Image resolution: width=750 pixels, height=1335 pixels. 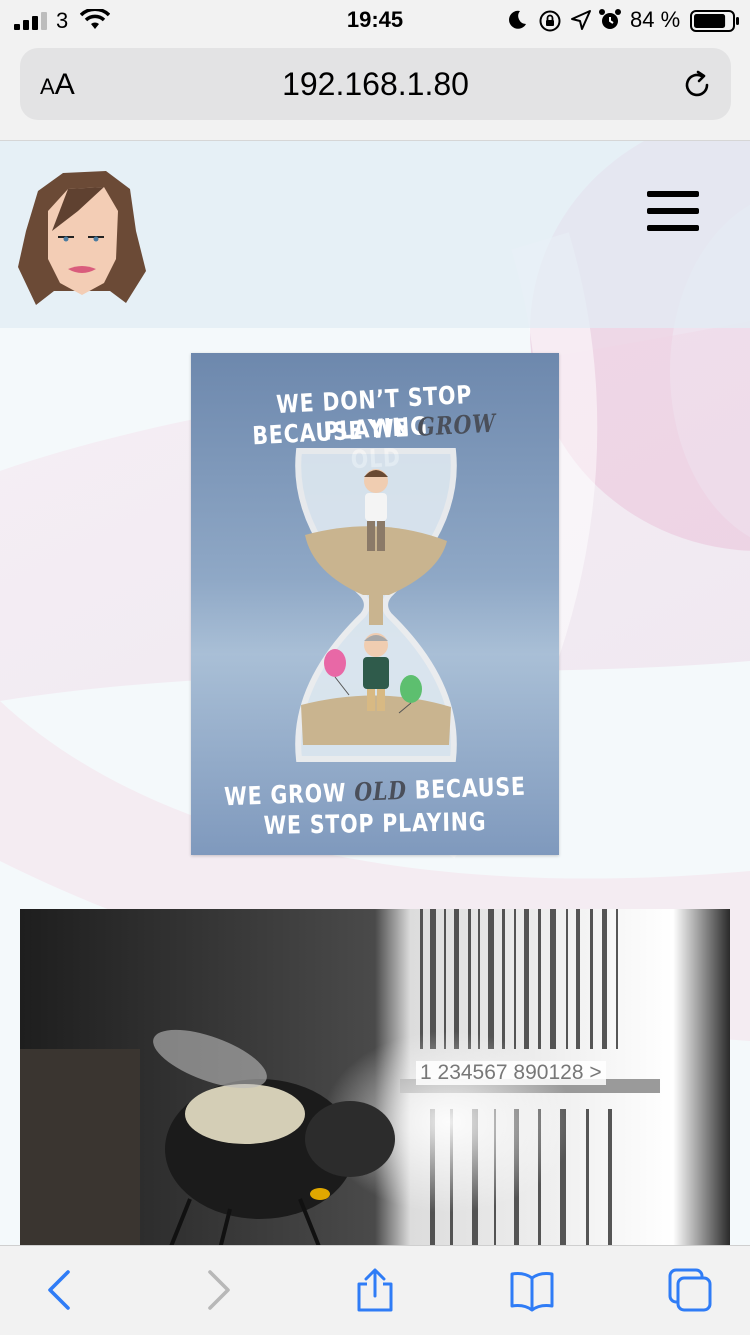 What do you see at coordinates (375, 823) in the screenshot?
I see `poster-line-4: WE STOP PLAYING` at bounding box center [375, 823].